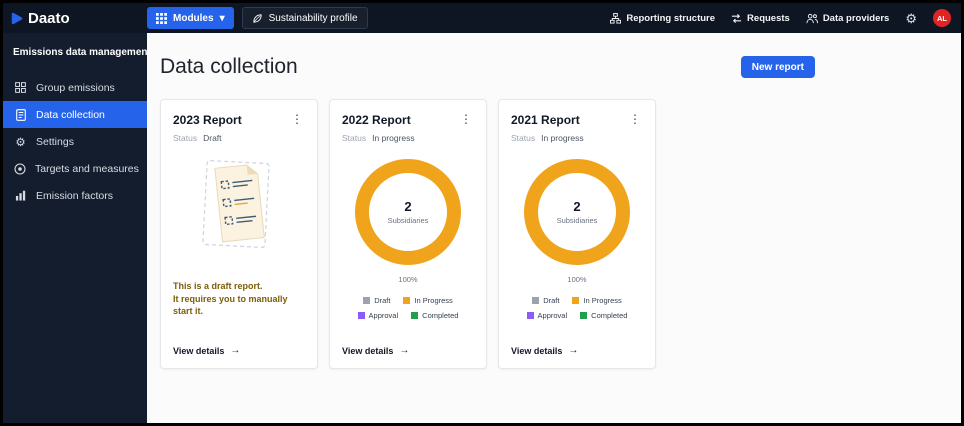  I want to click on modules-button: Modules ▾, so click(190, 18).